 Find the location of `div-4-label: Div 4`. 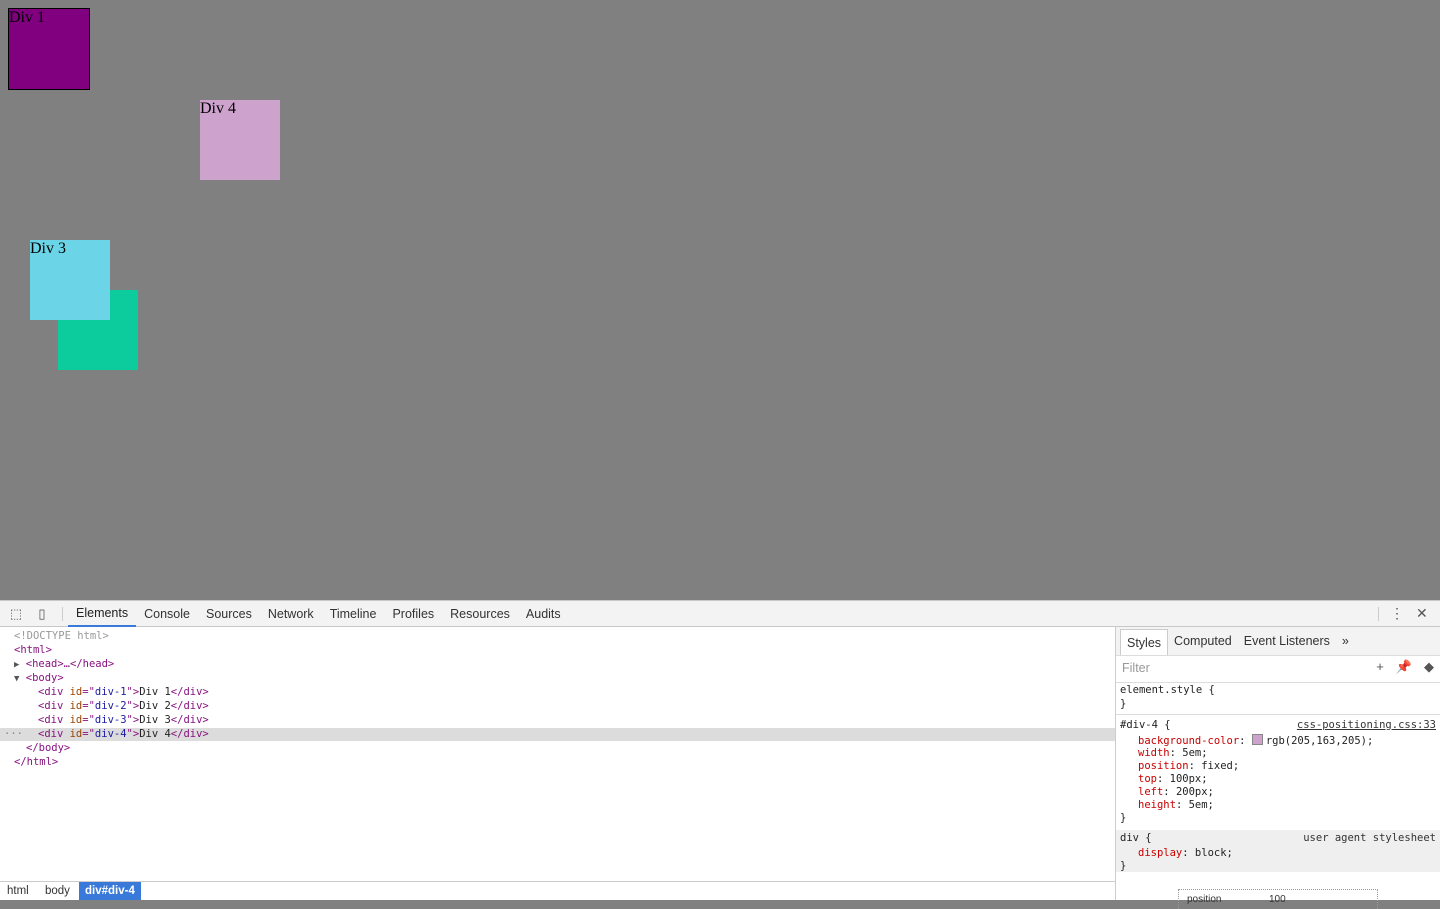

div-4-label: Div 4 is located at coordinates (218, 108).